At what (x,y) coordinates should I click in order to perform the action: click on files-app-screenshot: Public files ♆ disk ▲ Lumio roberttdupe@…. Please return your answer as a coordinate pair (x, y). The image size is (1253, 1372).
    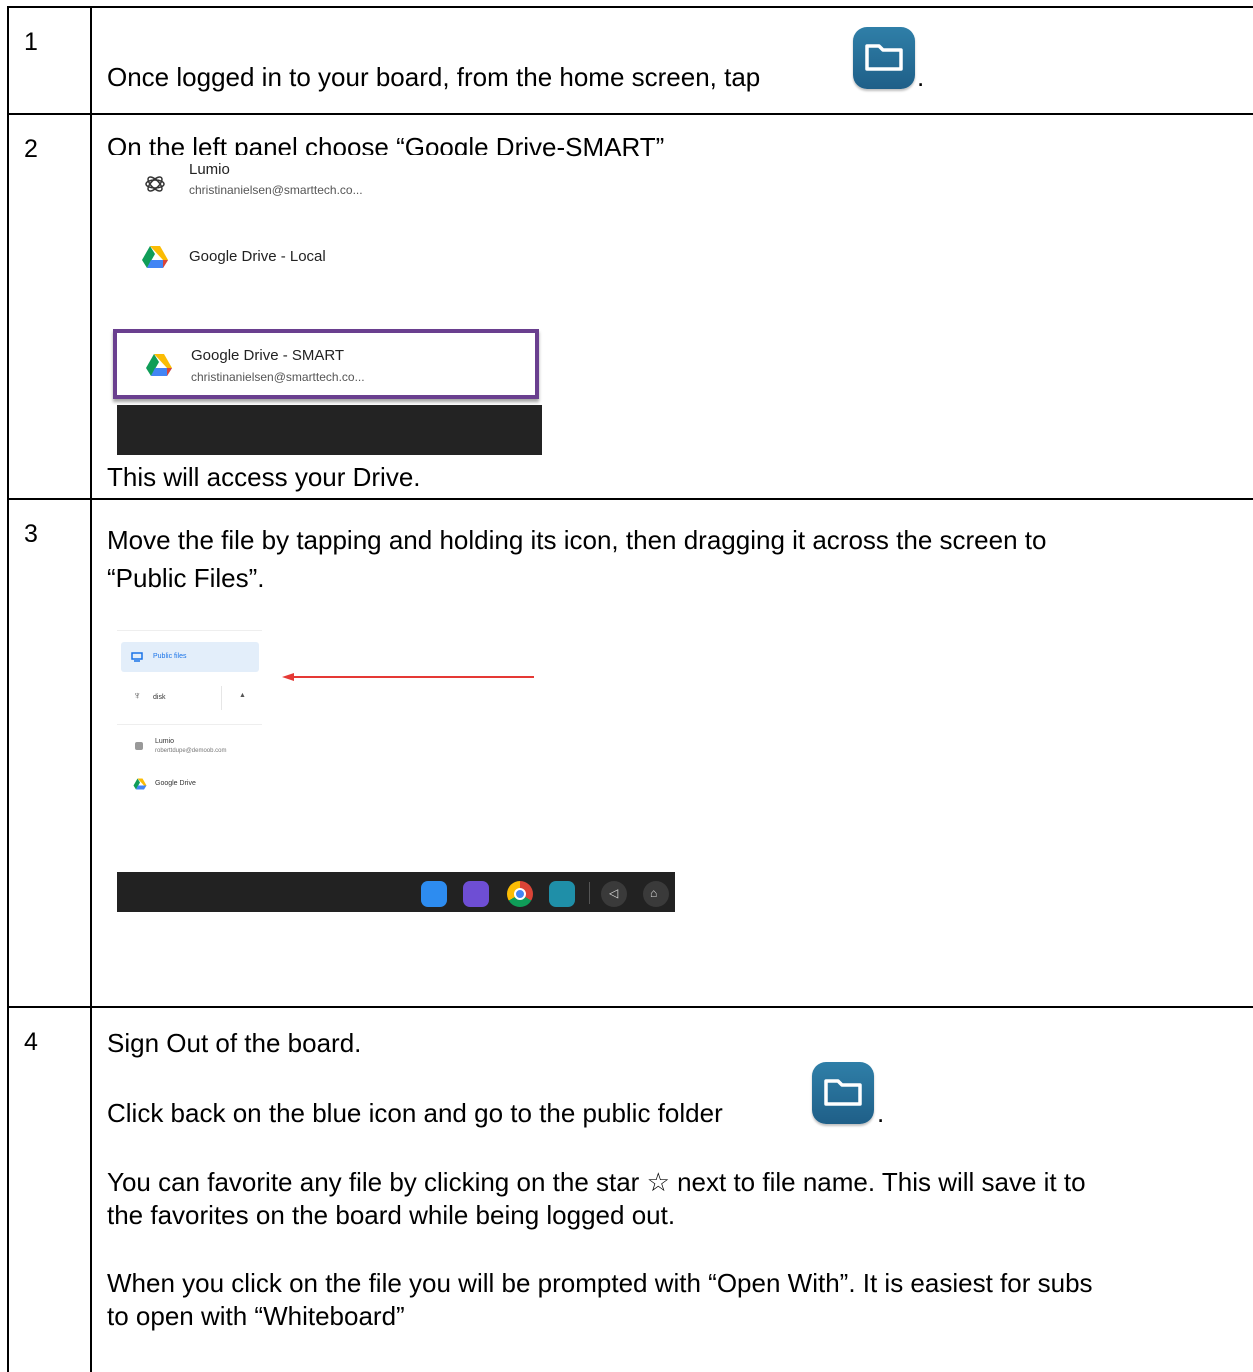
    Looking at the image, I should click on (397, 771).